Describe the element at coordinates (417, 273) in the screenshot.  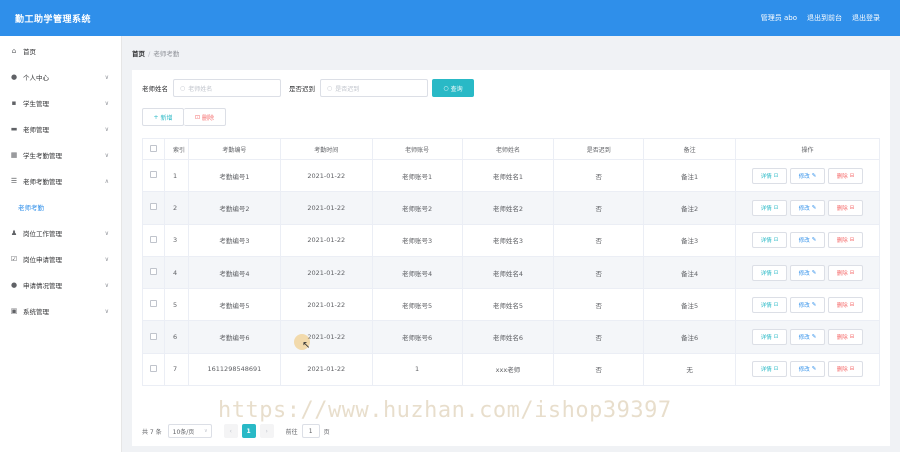
I see `table-cell: 老师账号4` at that location.